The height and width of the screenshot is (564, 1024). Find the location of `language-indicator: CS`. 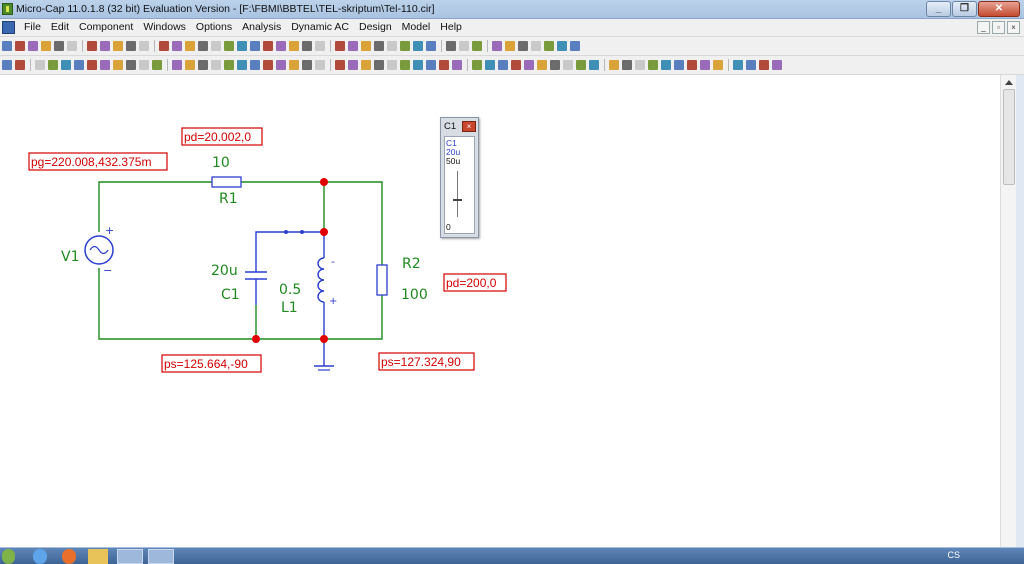

language-indicator: CS is located at coordinates (953, 555).